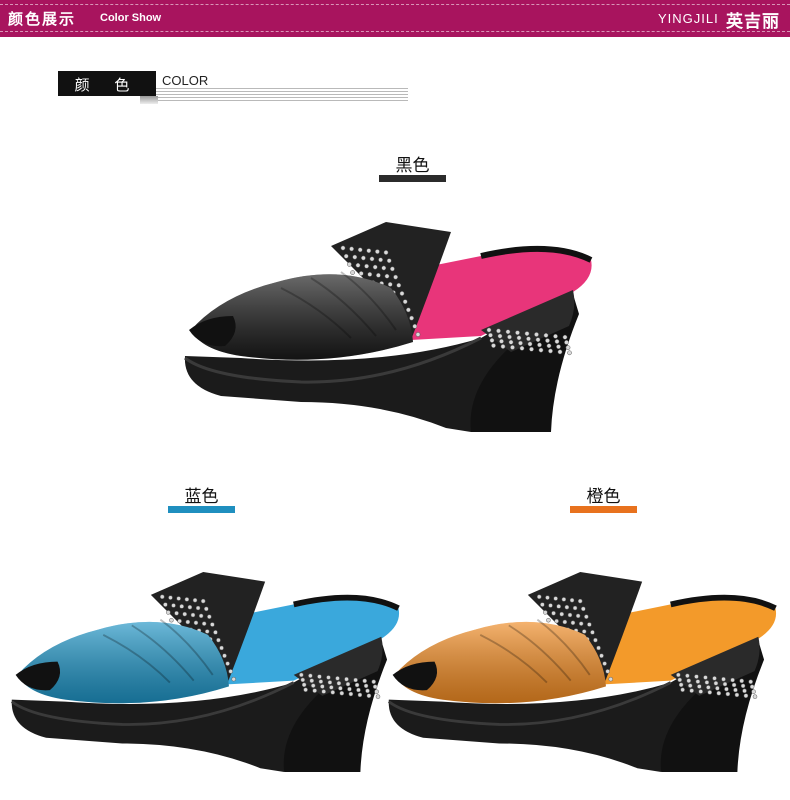 This screenshot has width=790, height=800. I want to click on brand-name-en: YINGJILI, so click(688, 18).